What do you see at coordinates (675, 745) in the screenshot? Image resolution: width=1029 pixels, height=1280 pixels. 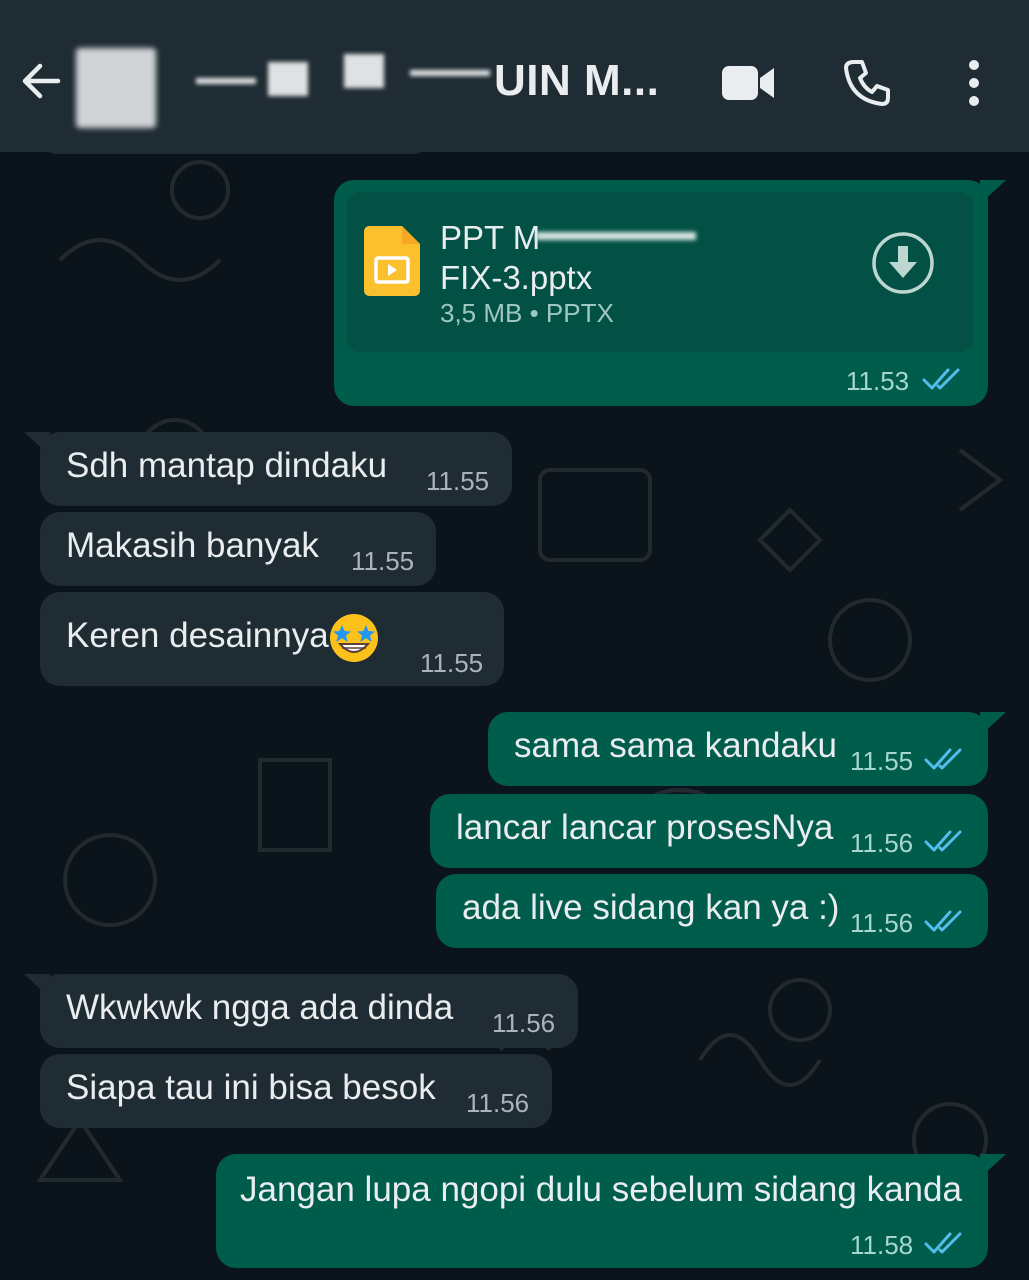 I see `message-text: sama sama kandaku` at bounding box center [675, 745].